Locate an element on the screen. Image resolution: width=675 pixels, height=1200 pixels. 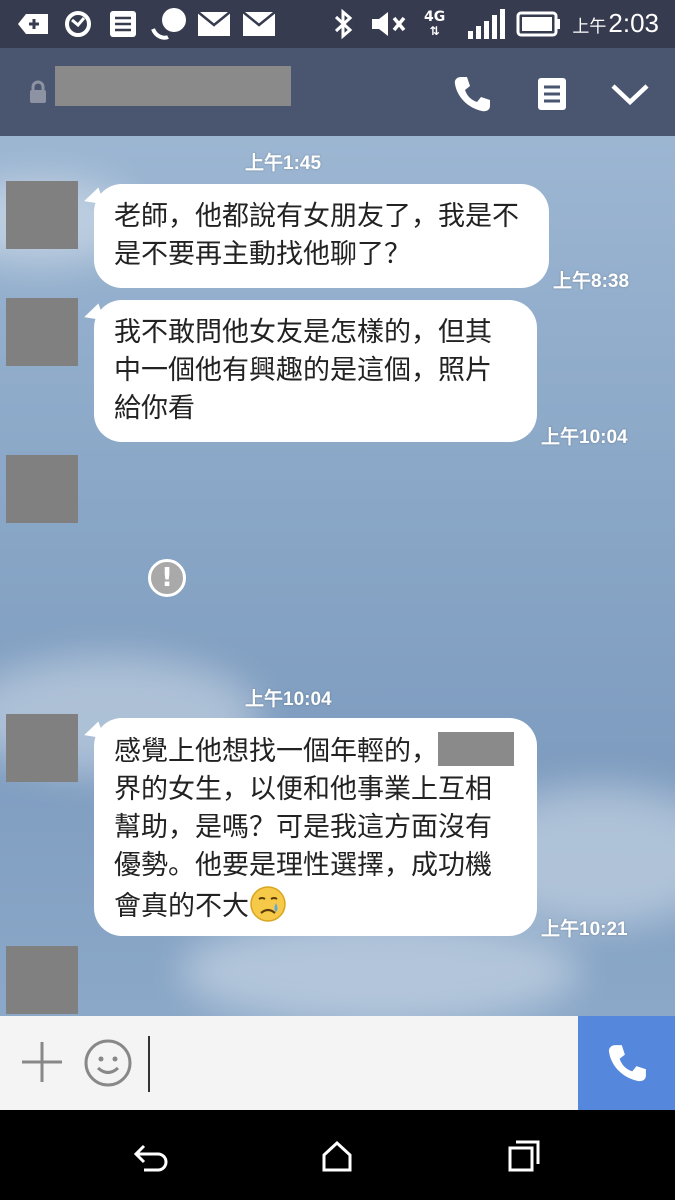
expand-menu-button is located at coordinates (630, 94).